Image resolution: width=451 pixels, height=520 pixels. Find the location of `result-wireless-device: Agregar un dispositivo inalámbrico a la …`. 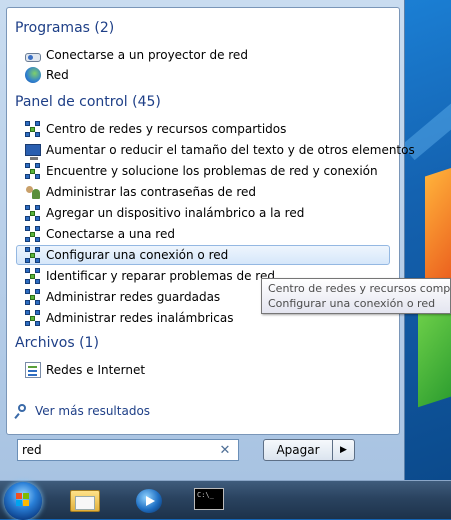

result-wireless-device: Agregar un dispositivo inalámbrico a la … is located at coordinates (203, 213).